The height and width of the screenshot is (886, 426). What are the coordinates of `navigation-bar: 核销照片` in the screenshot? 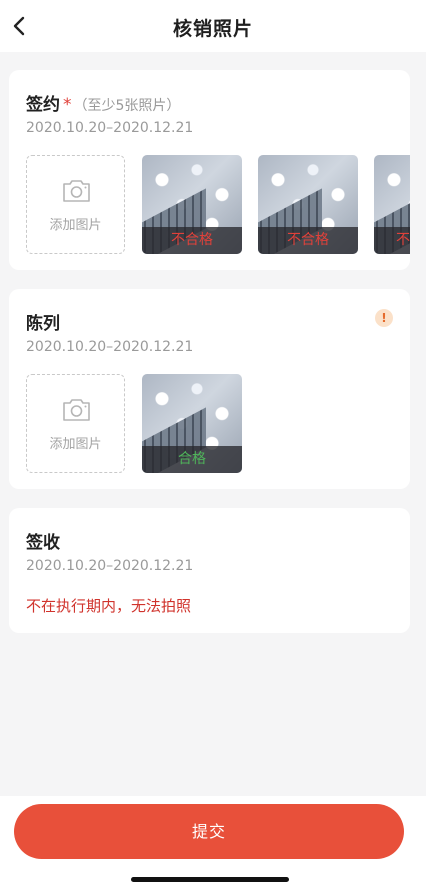 It's located at (213, 26).